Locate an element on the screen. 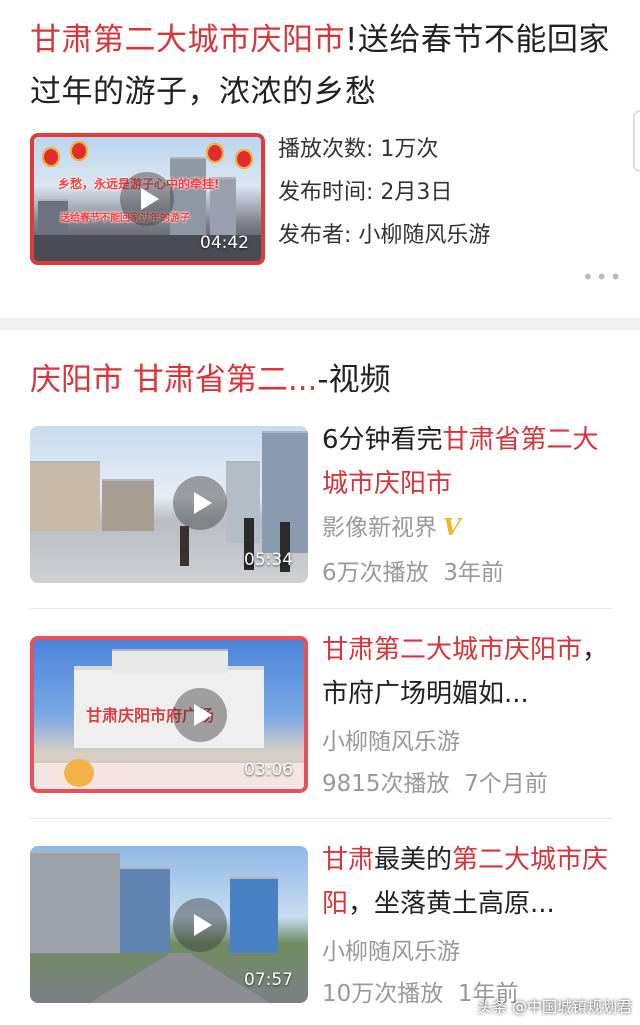  video-duration: 07:57 is located at coordinates (268, 980).